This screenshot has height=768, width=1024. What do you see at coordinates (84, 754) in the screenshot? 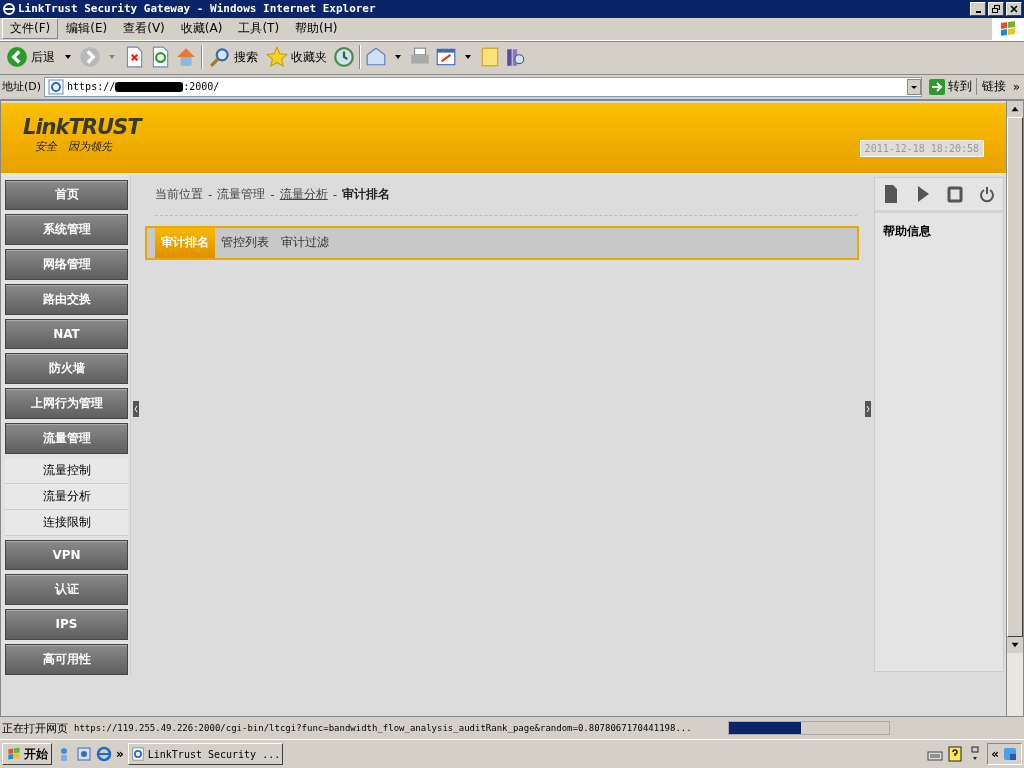
I see `window-icon` at bounding box center [84, 754].